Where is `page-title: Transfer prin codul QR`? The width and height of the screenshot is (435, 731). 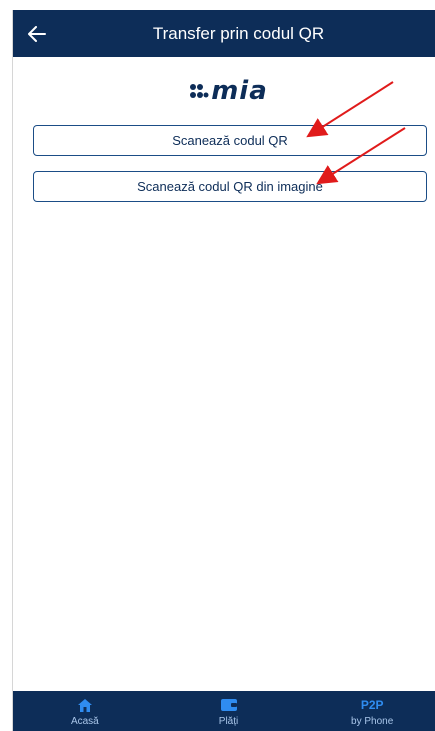
page-title: Transfer prin codul QR is located at coordinates (238, 33).